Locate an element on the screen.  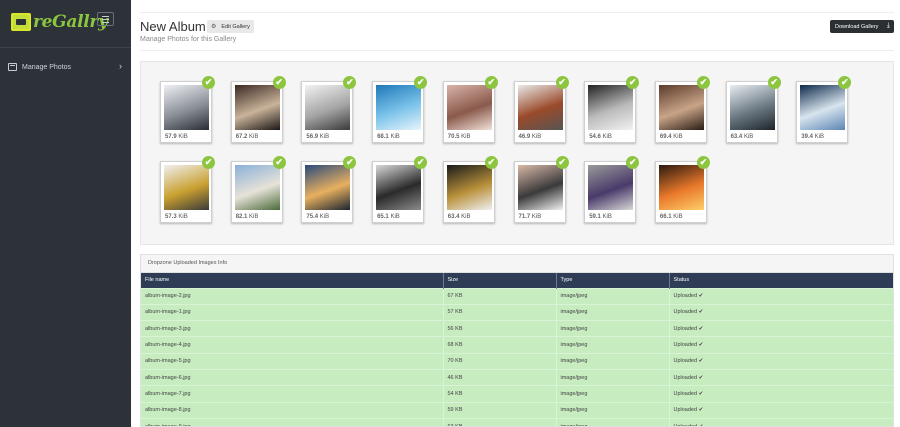
photo-file-size: 70.5 KiB is located at coordinates (459, 137).